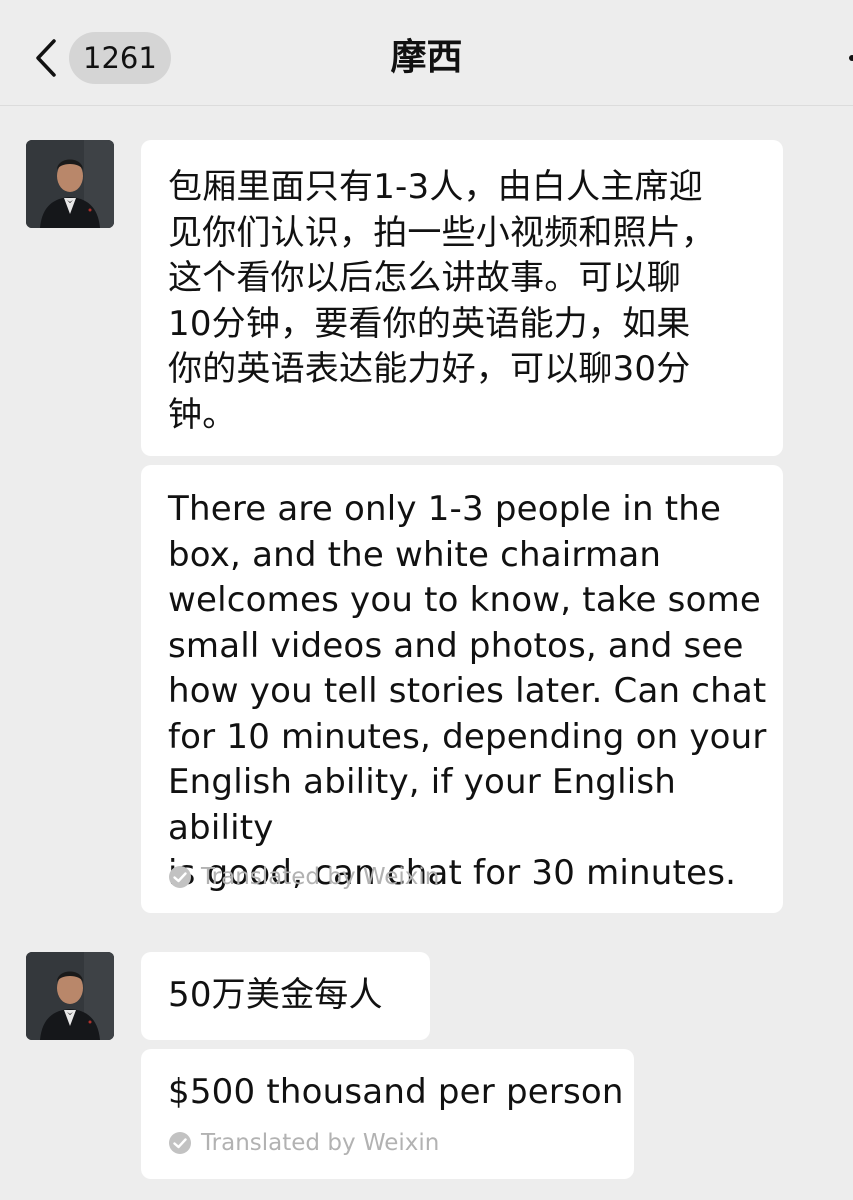  Describe the element at coordinates (850, 58) in the screenshot. I see `more-icon` at that location.